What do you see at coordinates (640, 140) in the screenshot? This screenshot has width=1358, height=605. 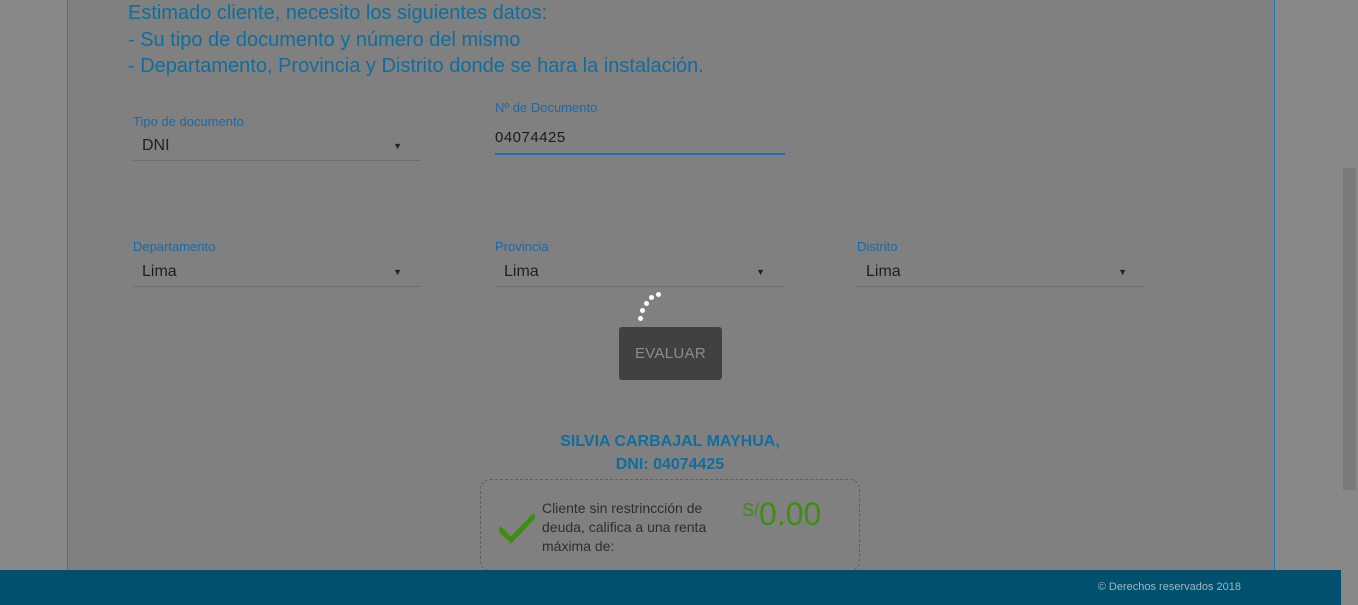 I see `doc-number-input: 04074425` at bounding box center [640, 140].